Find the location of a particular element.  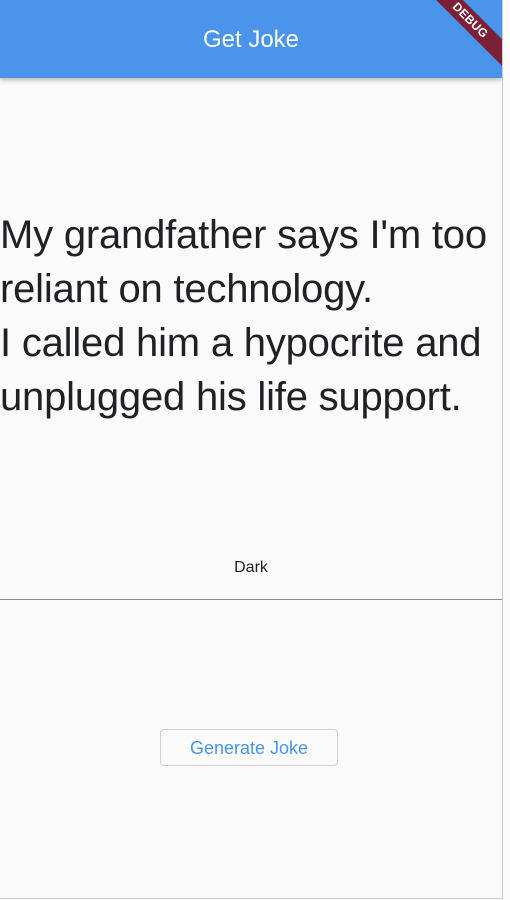

app-title: Get Joke is located at coordinates (251, 39).